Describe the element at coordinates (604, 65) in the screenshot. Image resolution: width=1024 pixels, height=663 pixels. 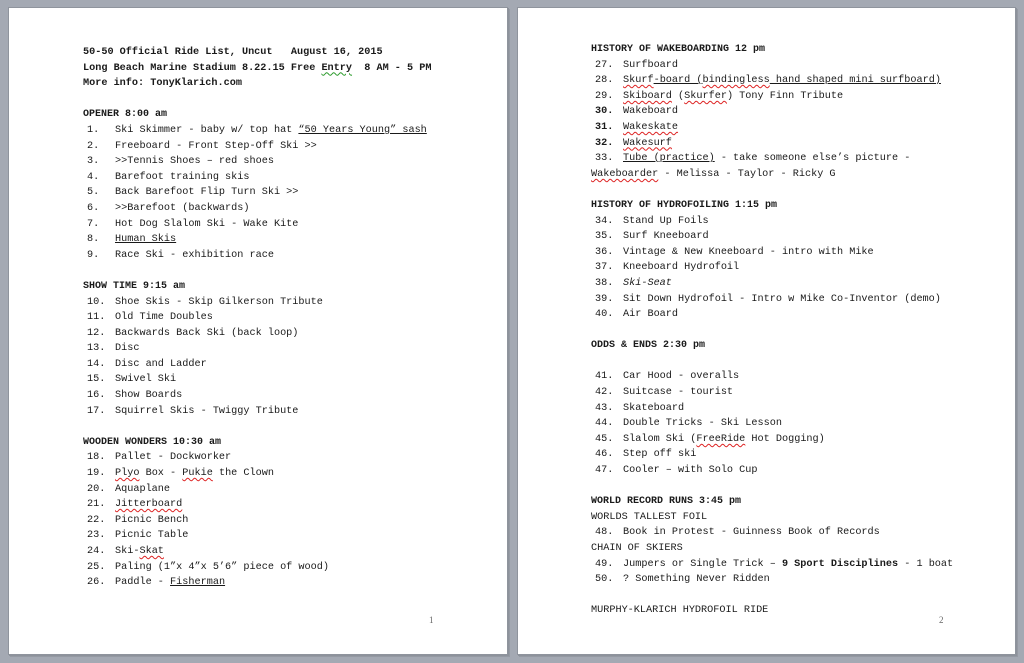
I see `item-number: 27.` at that location.